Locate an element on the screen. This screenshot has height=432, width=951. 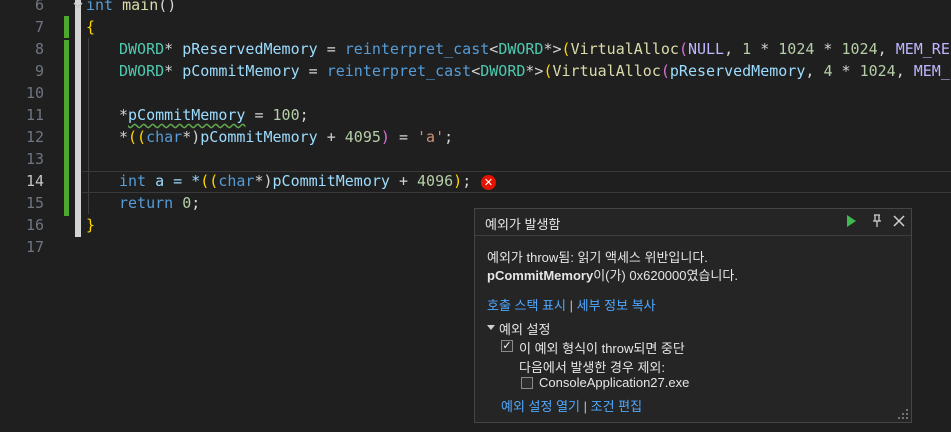
error-icon: ✕ is located at coordinates (488, 182).